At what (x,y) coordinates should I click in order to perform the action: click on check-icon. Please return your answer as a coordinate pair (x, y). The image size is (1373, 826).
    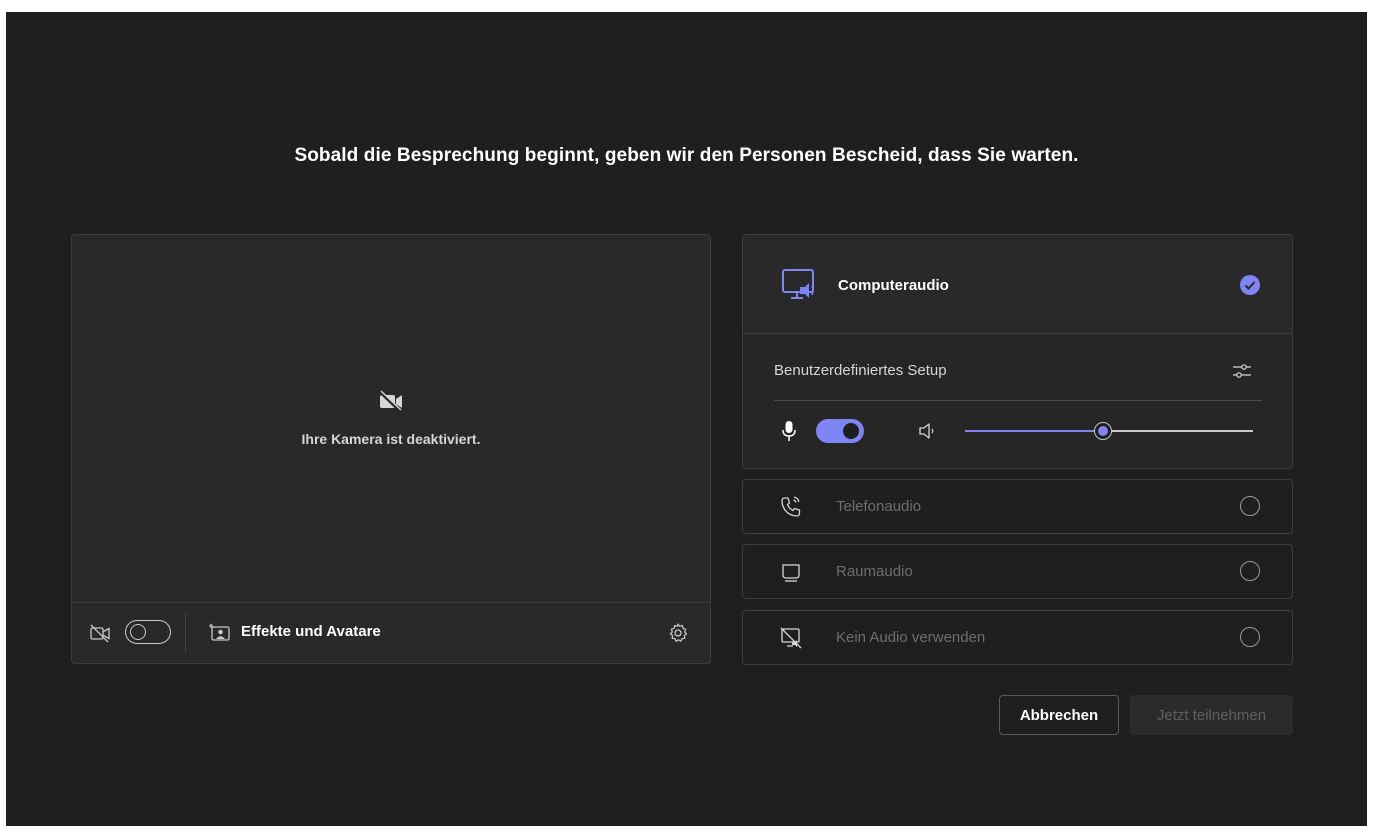
    Looking at the image, I should click on (1250, 285).